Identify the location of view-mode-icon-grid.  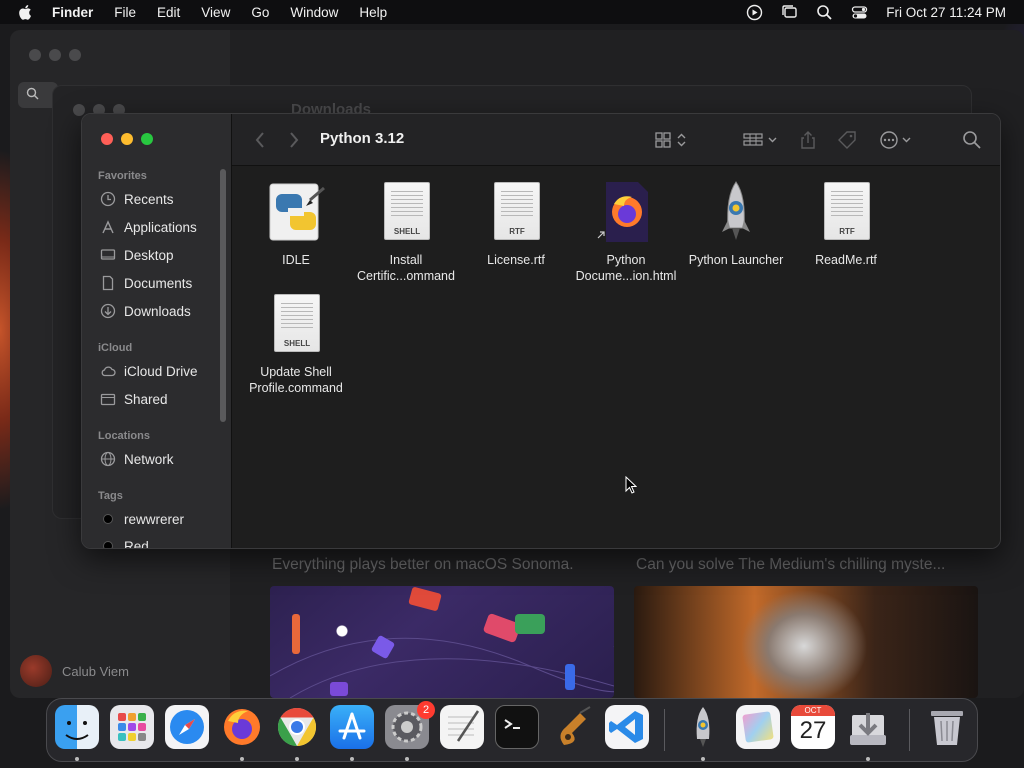
(672, 140).